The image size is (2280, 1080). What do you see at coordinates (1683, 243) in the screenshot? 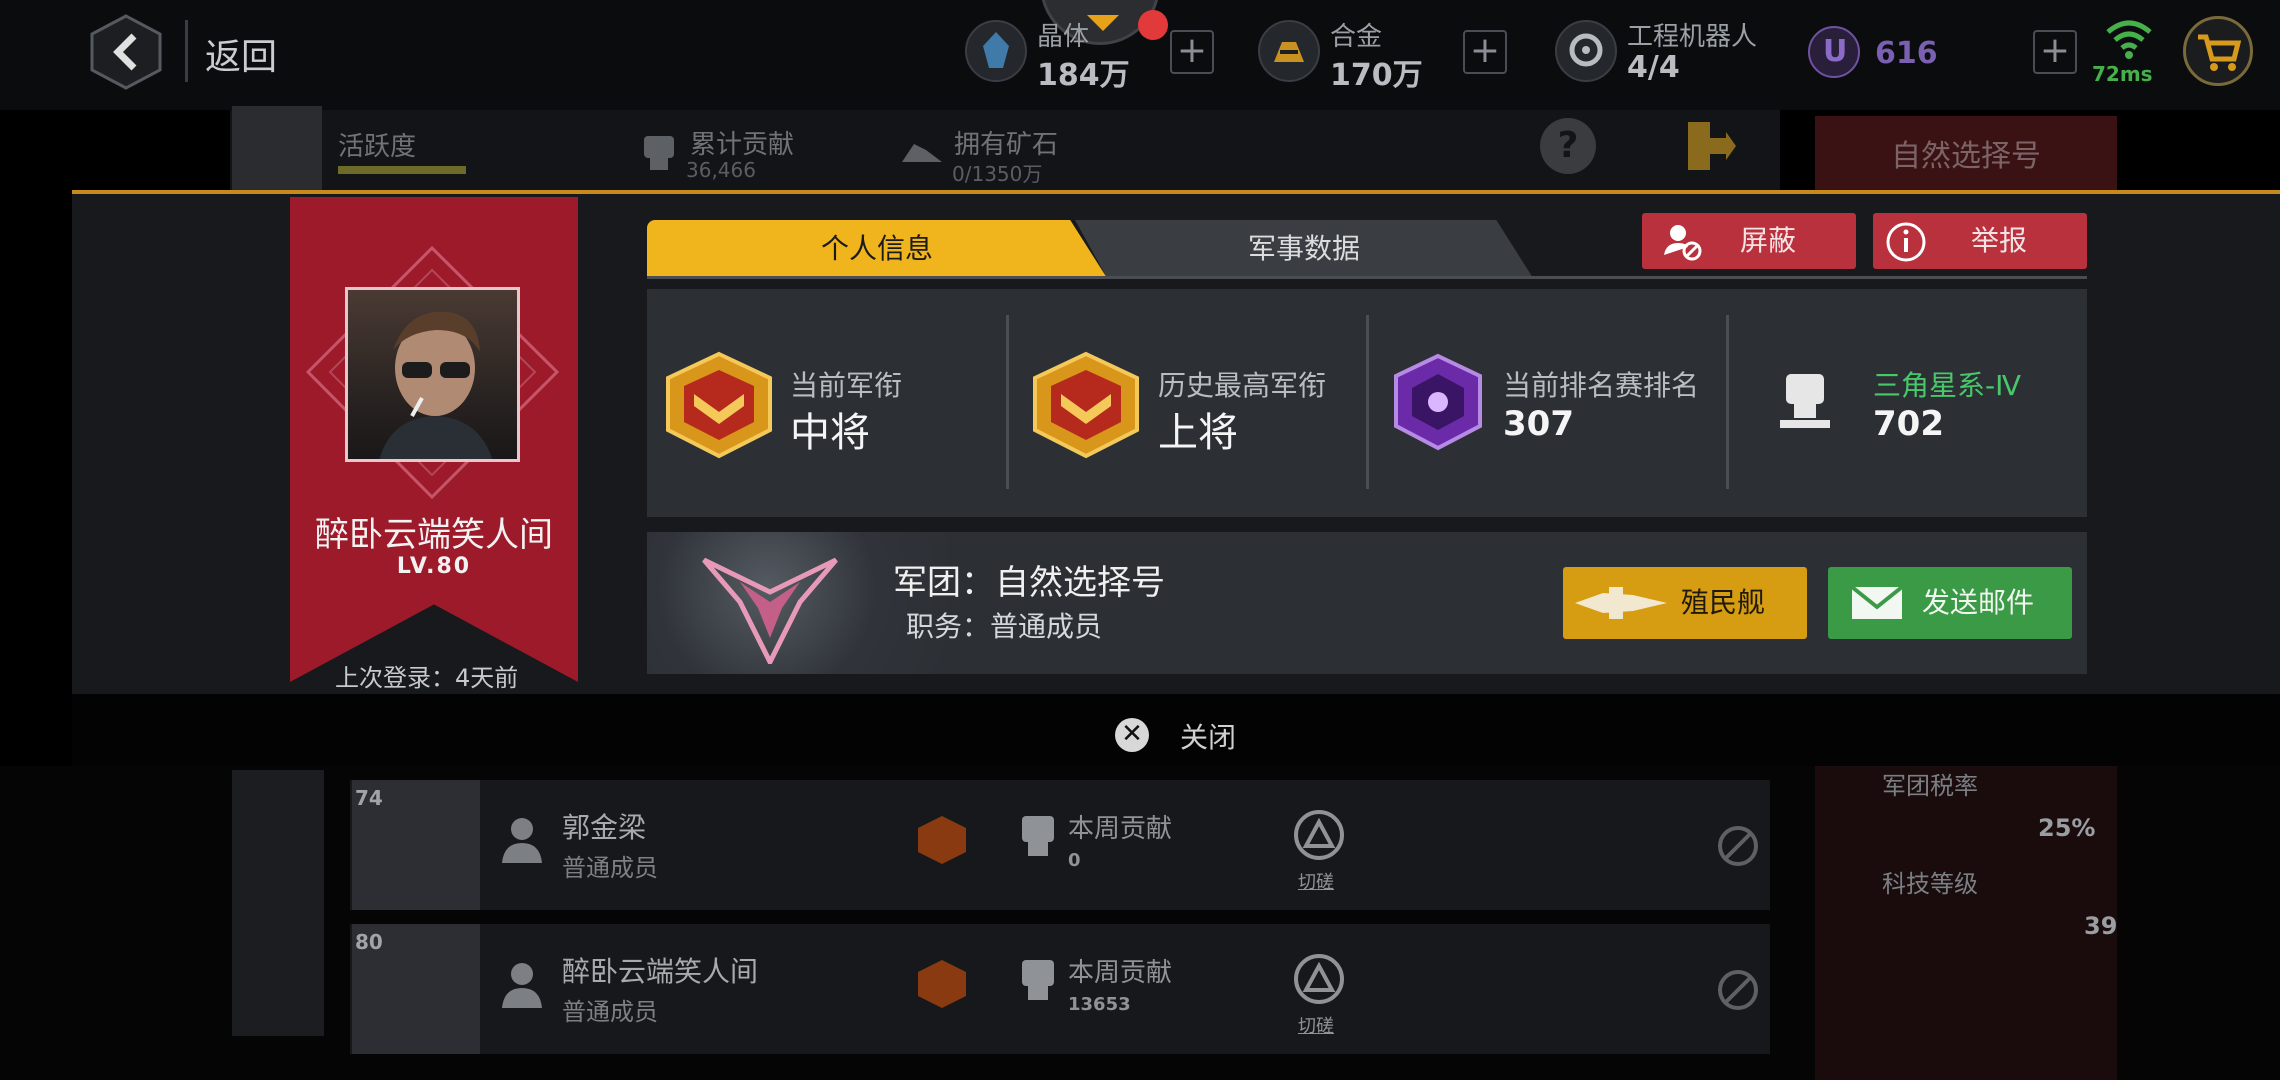
I see `block-user-icon` at bounding box center [1683, 243].